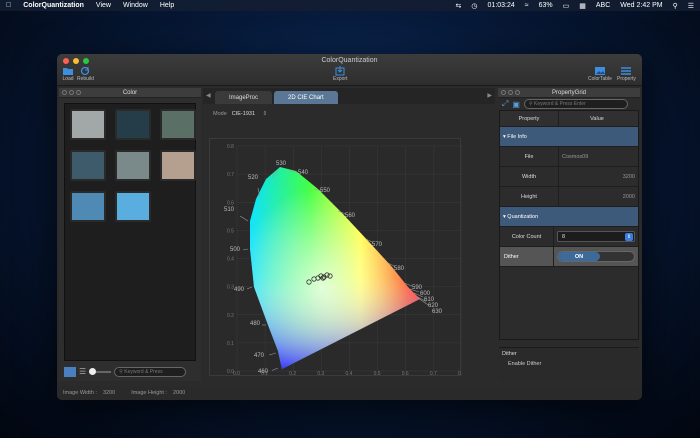 The width and height of the screenshot is (700, 438). Describe the element at coordinates (546, 5) in the screenshot. I see `battery-percent: 63%` at that location.